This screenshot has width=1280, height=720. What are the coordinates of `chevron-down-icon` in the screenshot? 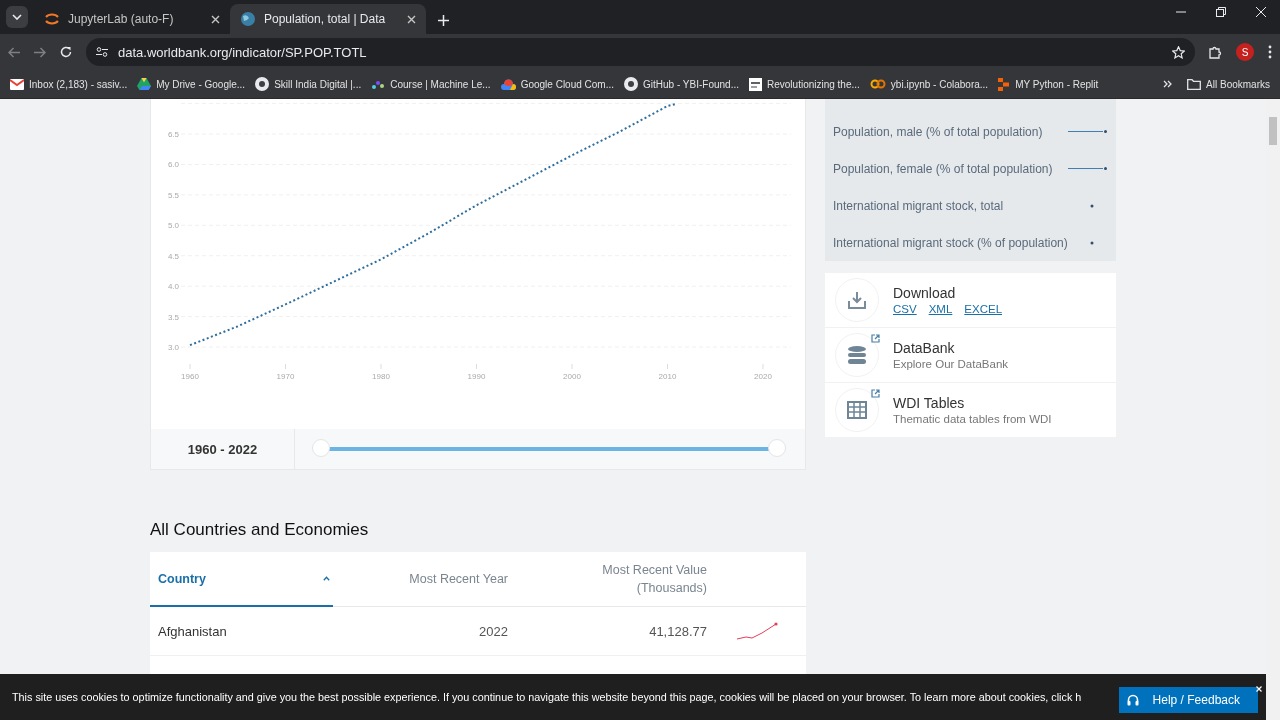 It's located at (17, 17).